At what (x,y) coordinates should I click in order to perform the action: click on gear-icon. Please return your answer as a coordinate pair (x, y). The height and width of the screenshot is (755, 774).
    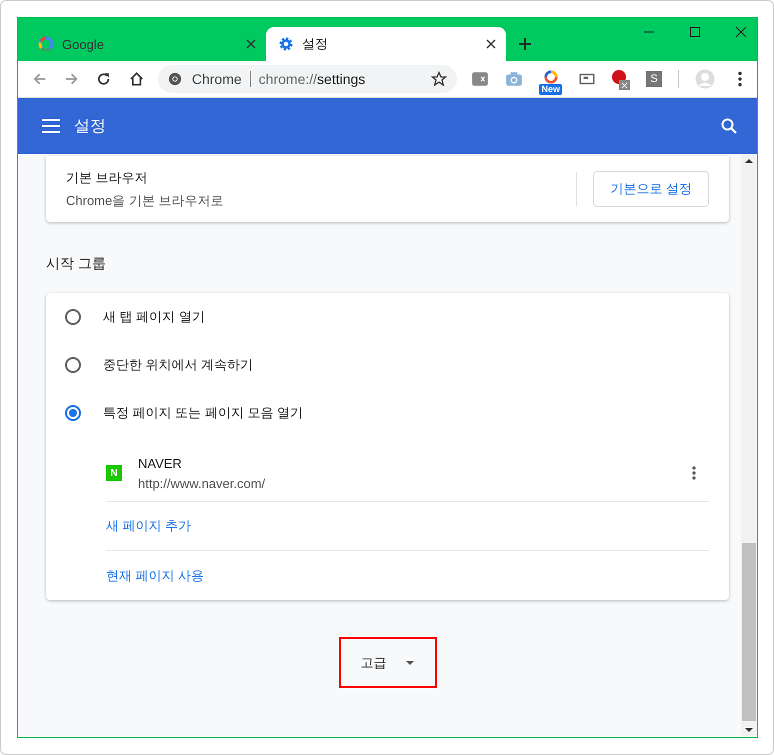
    Looking at the image, I should click on (286, 44).